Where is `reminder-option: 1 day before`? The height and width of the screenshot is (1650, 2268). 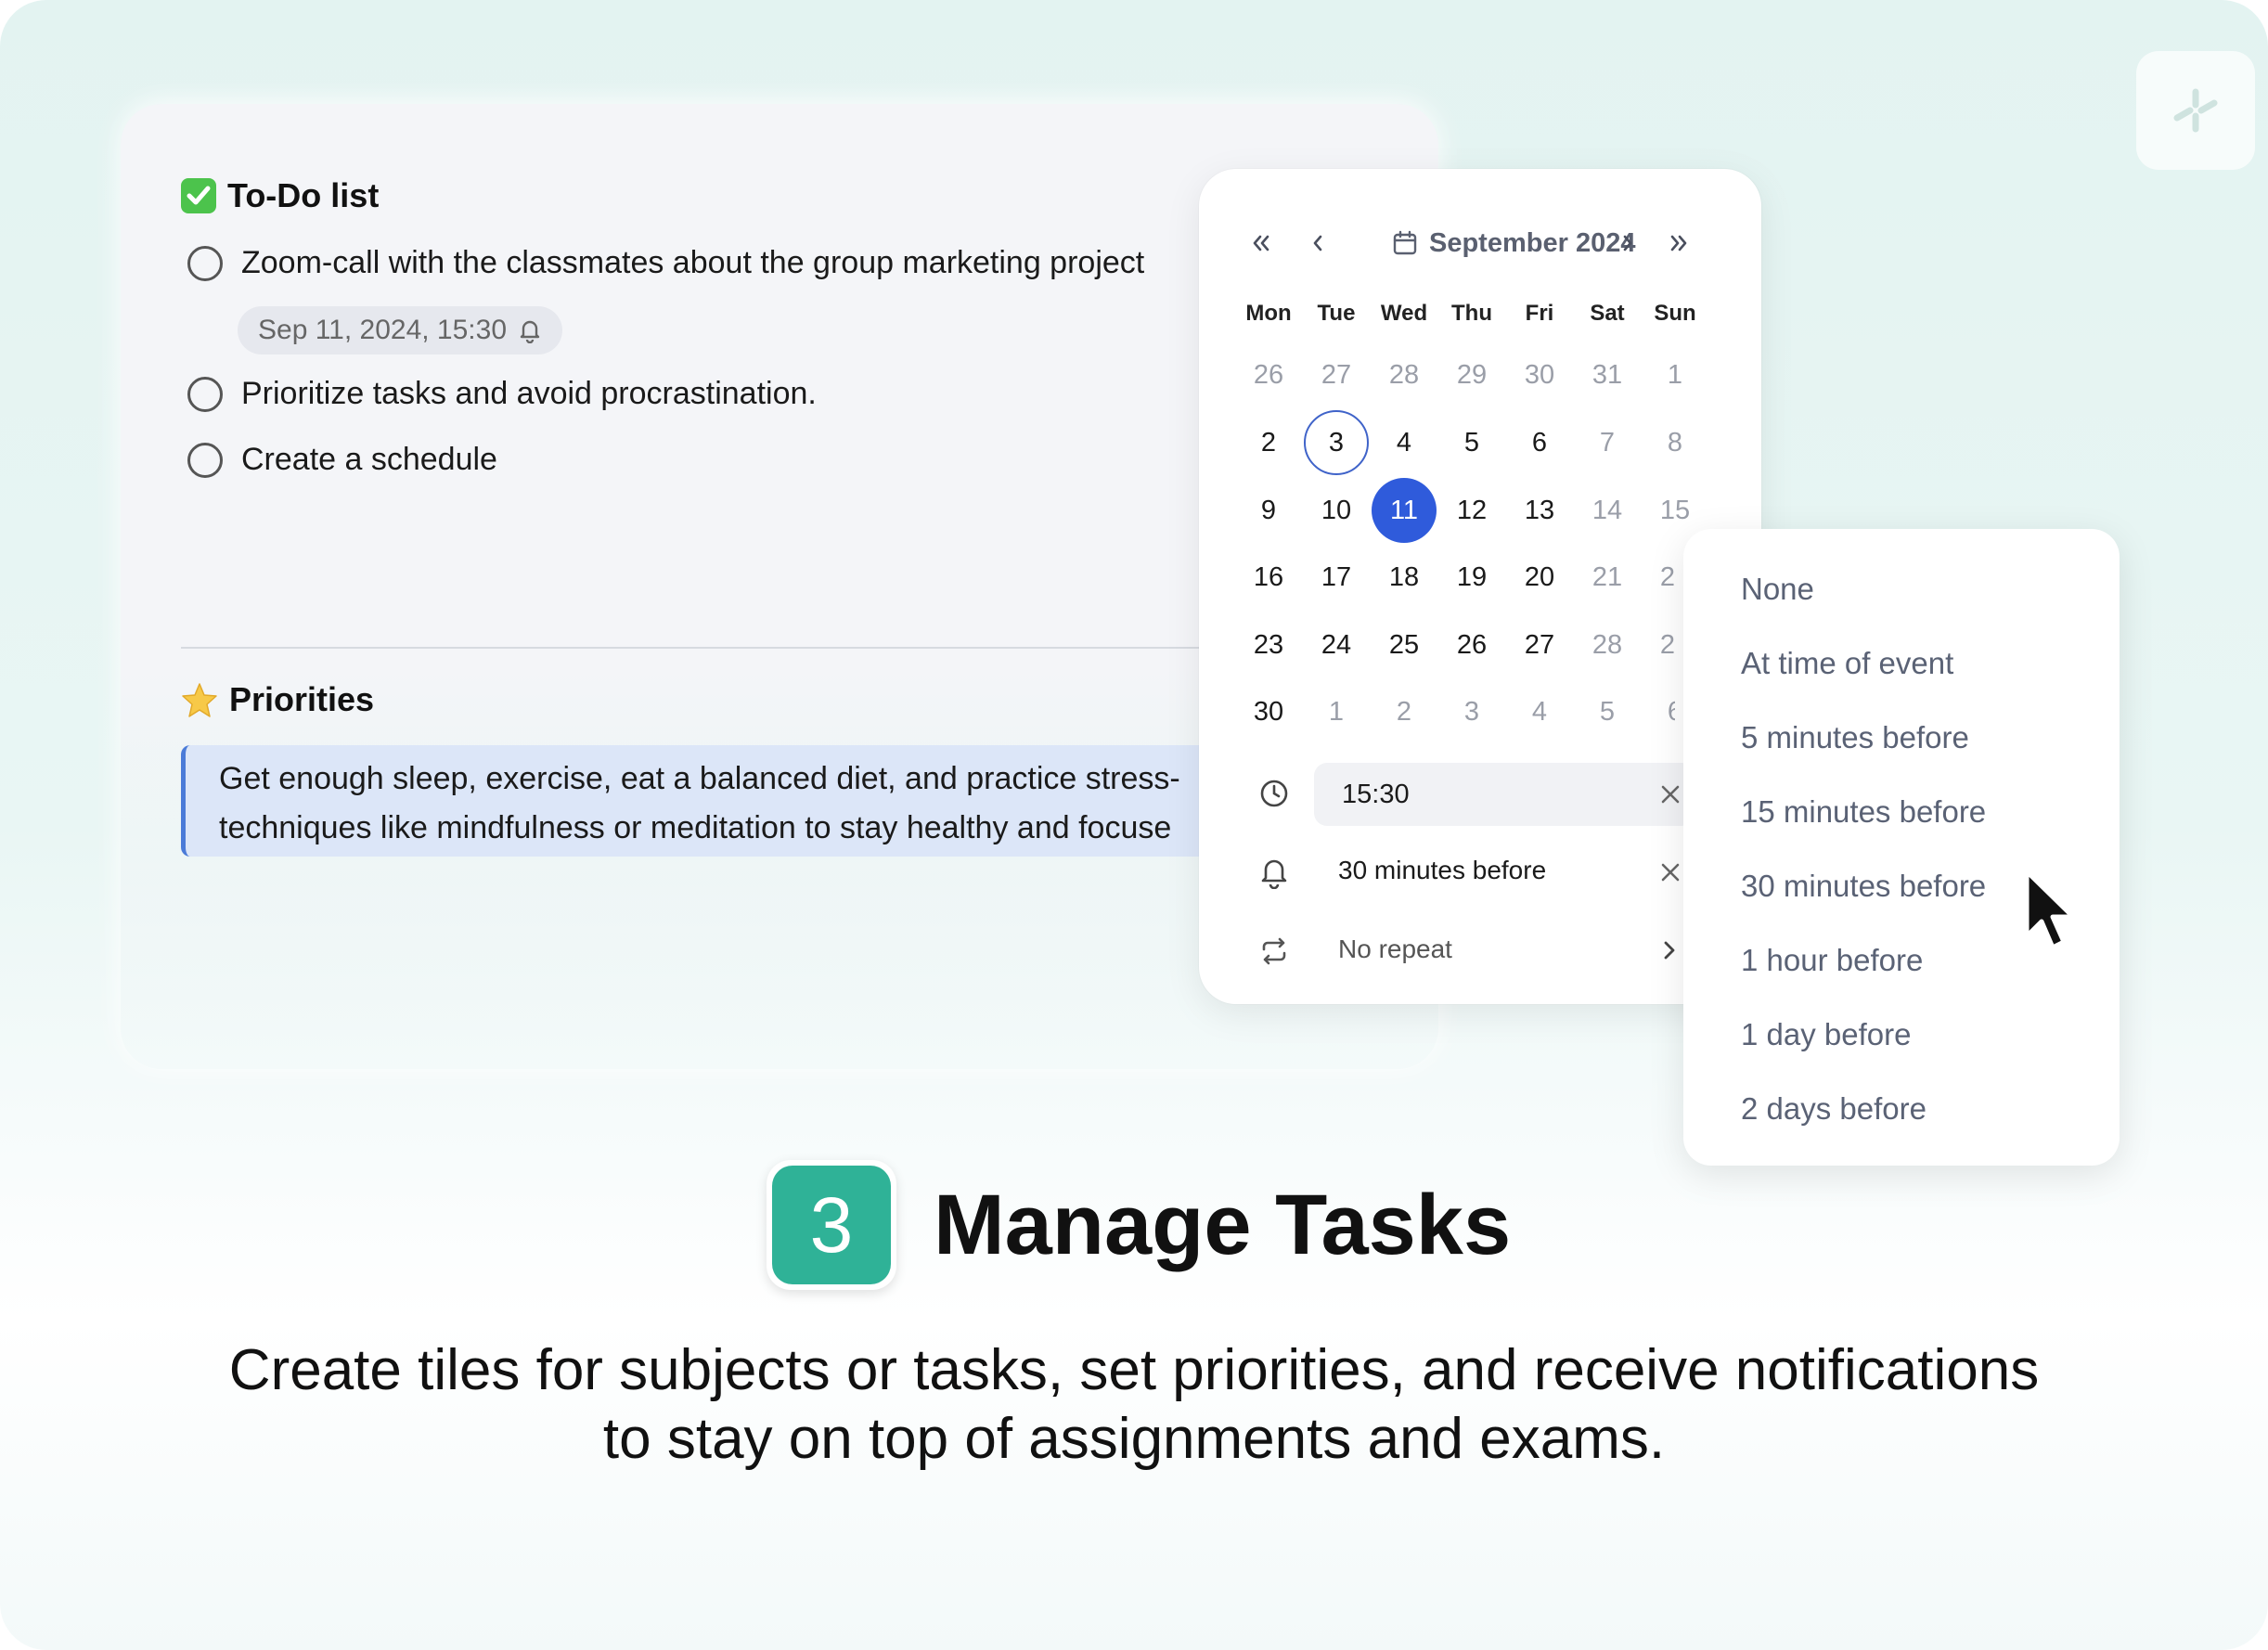 reminder-option: 1 day before is located at coordinates (1826, 1034).